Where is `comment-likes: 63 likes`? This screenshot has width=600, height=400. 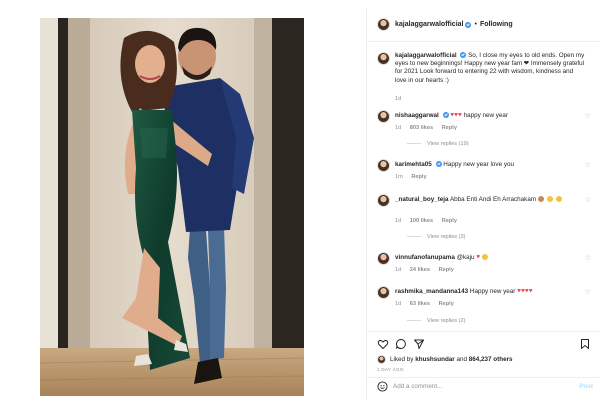 comment-likes: 63 likes is located at coordinates (420, 304).